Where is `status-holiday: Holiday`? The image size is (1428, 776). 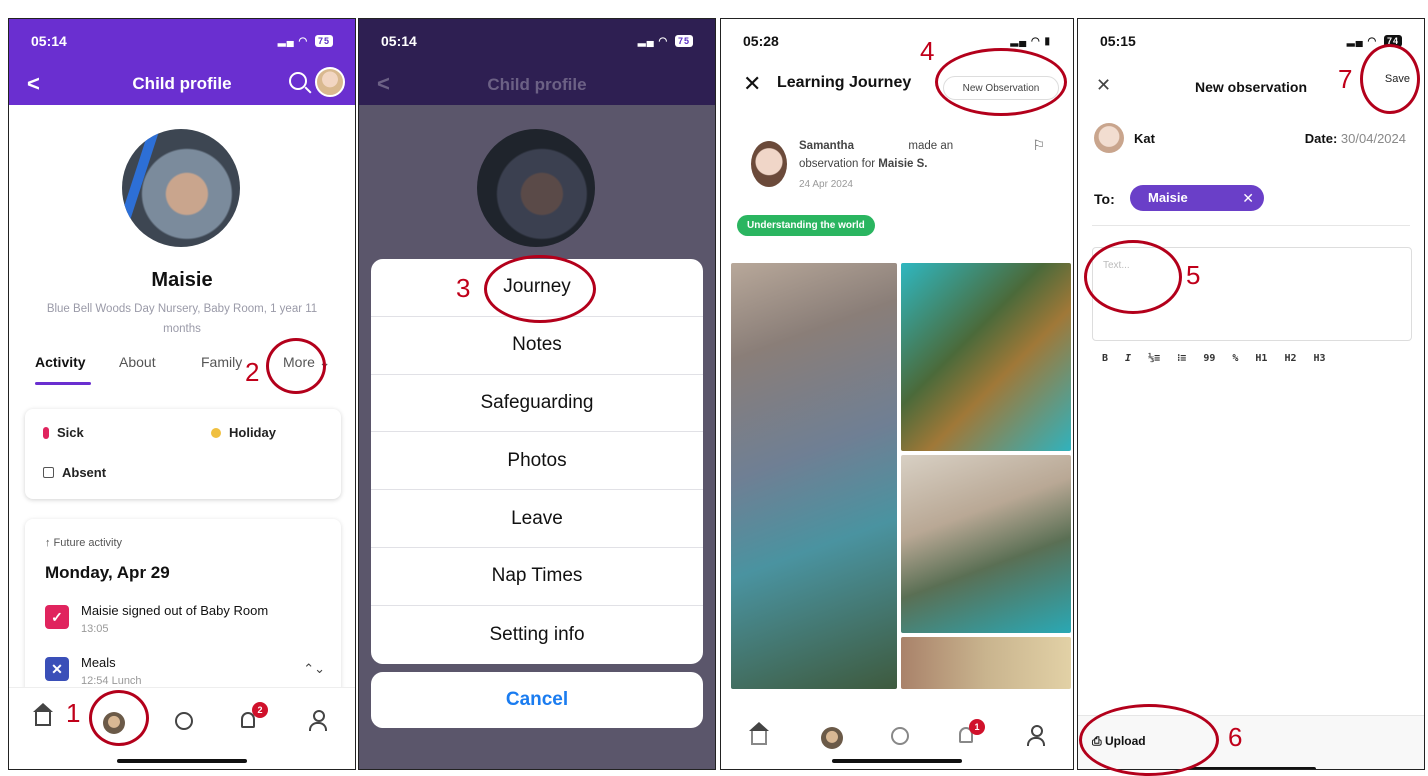 status-holiday: Holiday is located at coordinates (243, 432).